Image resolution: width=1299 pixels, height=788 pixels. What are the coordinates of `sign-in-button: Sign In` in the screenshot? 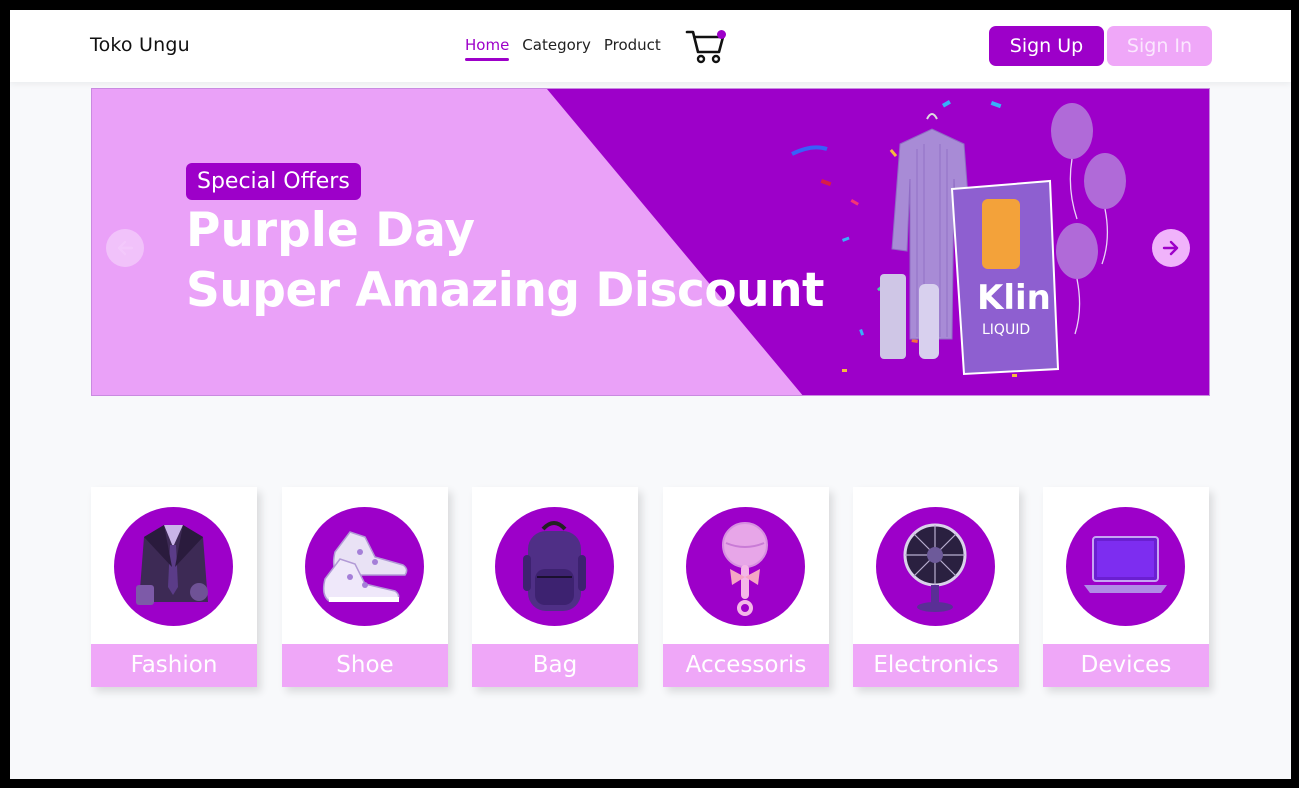 It's located at (1159, 46).